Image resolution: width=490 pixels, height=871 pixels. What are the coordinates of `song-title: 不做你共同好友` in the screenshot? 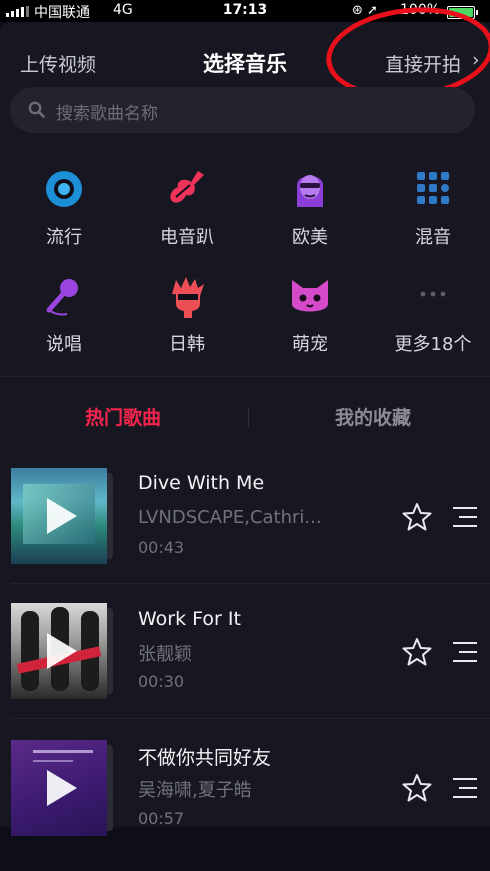 It's located at (205, 758).